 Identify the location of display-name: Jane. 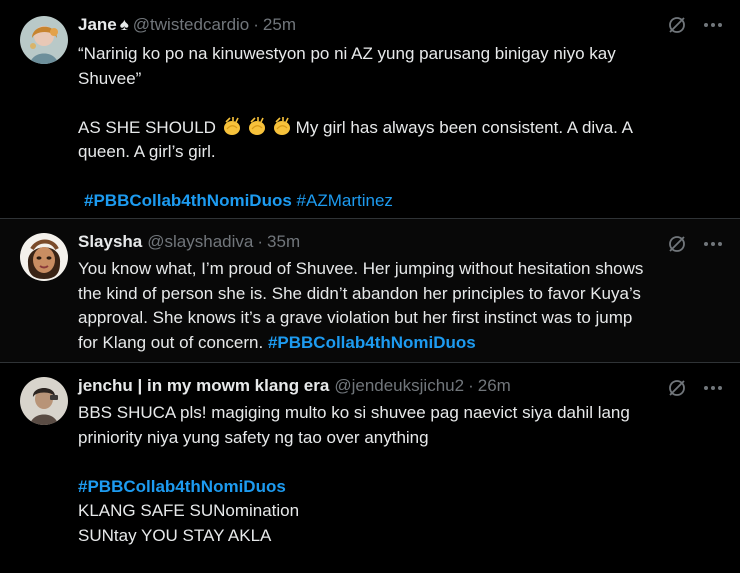
(97, 25).